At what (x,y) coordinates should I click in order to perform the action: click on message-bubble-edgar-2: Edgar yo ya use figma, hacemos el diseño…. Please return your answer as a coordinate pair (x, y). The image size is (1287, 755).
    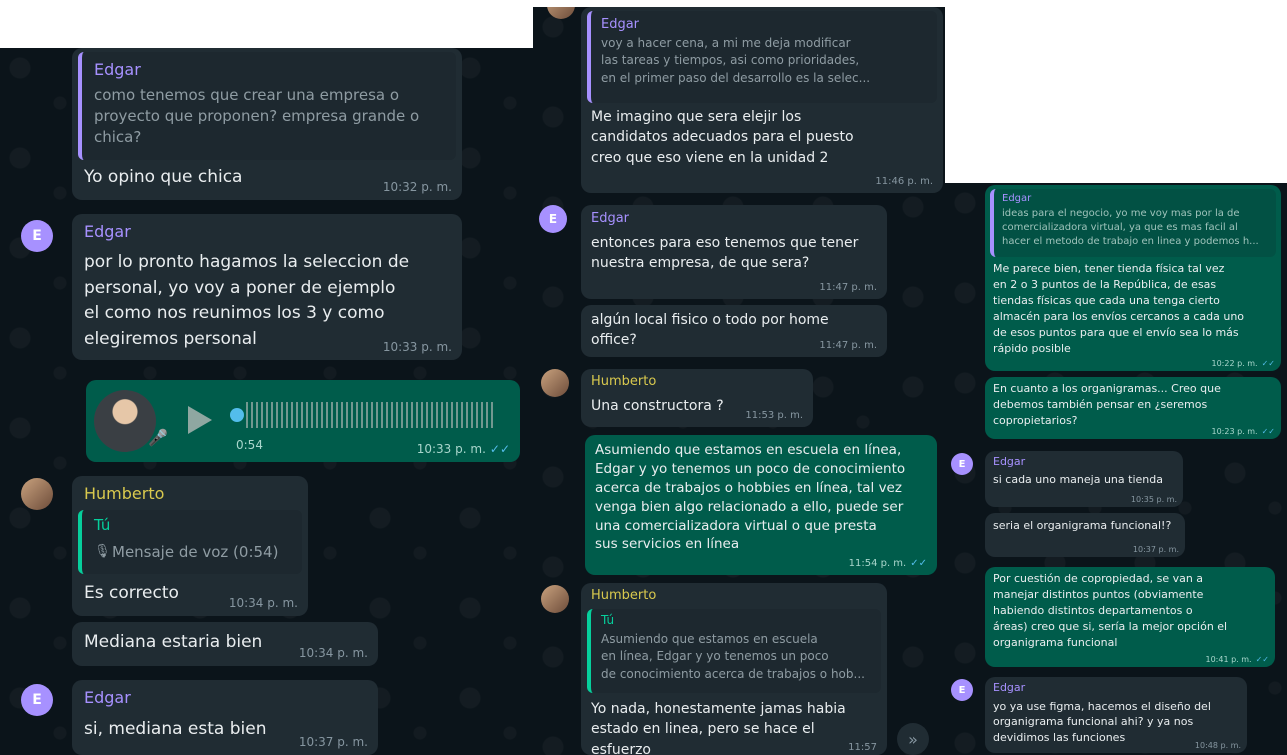
    Looking at the image, I should click on (1116, 715).